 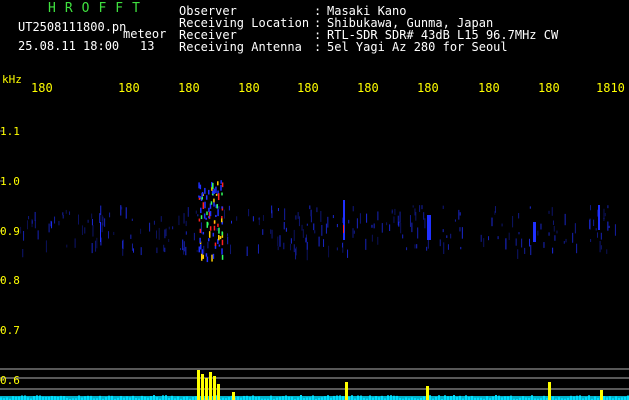 What do you see at coordinates (610, 88) in the screenshot?
I see `x-tick-label: 1810` at bounding box center [610, 88].